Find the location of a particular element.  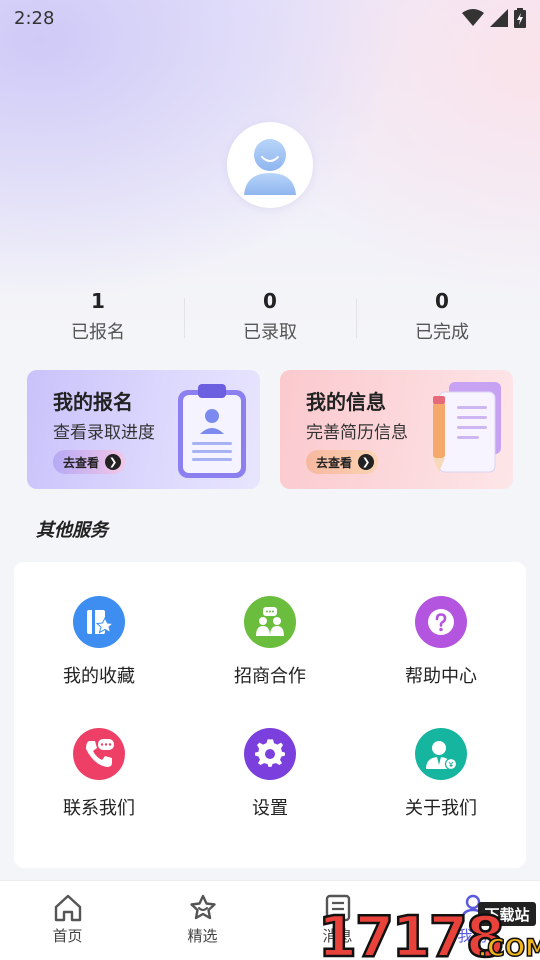

about-user-icon is located at coordinates (441, 754).